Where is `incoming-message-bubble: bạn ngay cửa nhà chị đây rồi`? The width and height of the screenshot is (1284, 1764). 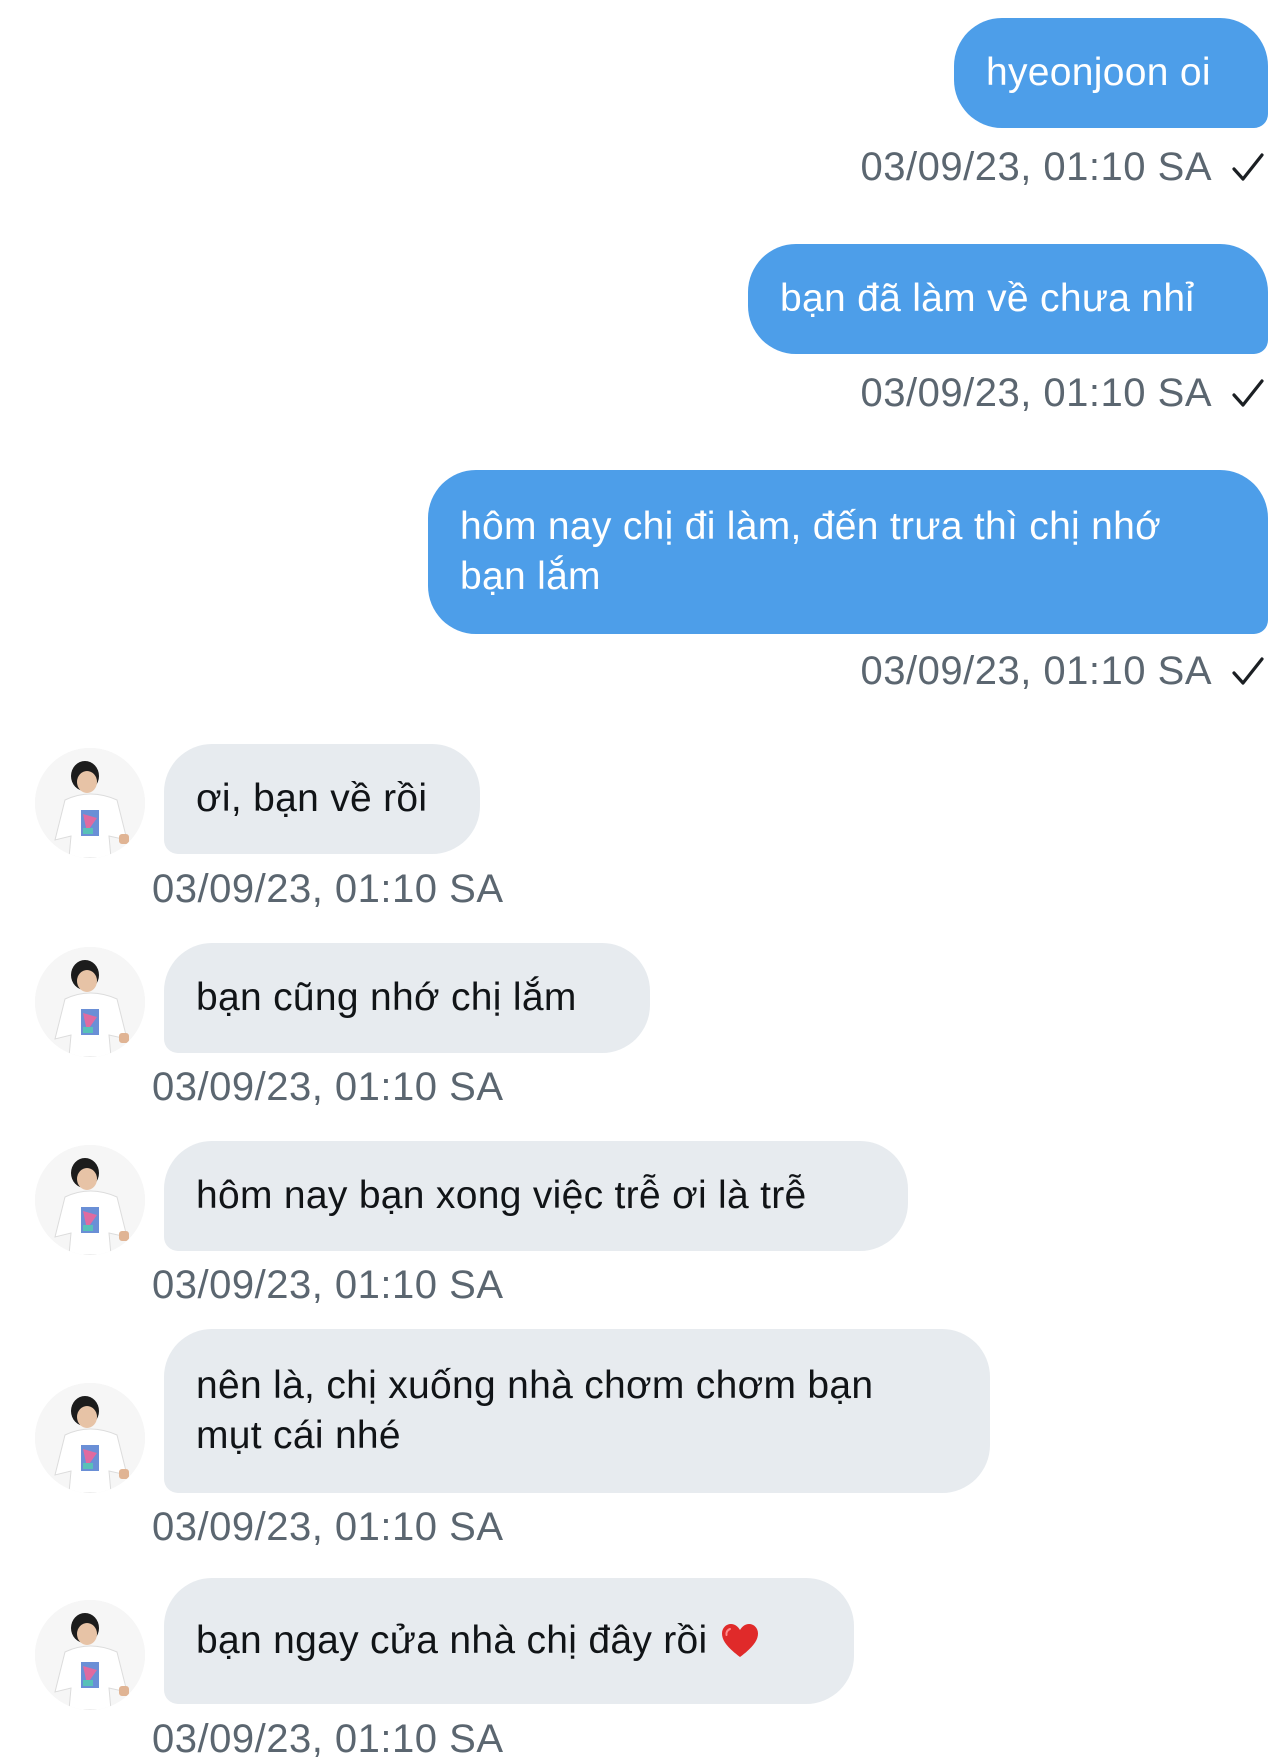 incoming-message-bubble: bạn ngay cửa nhà chị đây rồi is located at coordinates (509, 1641).